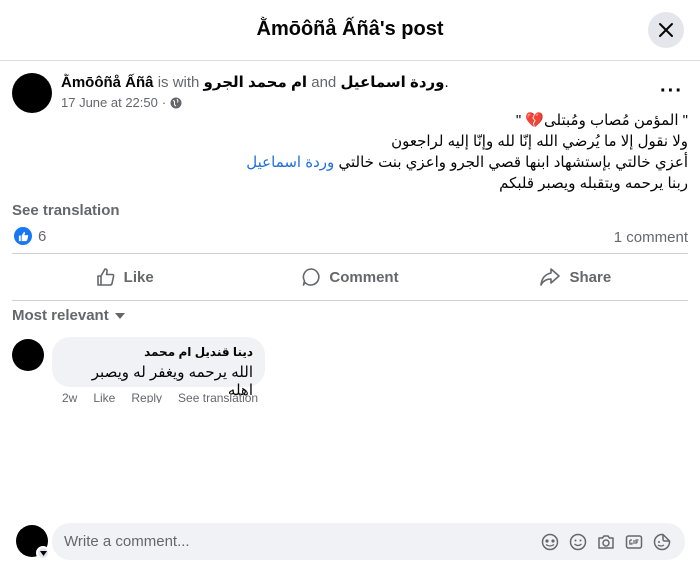 The height and width of the screenshot is (577, 700). What do you see at coordinates (158, 352) in the screenshot?
I see `commenter-name: دينا قنديل ام محمد` at bounding box center [158, 352].